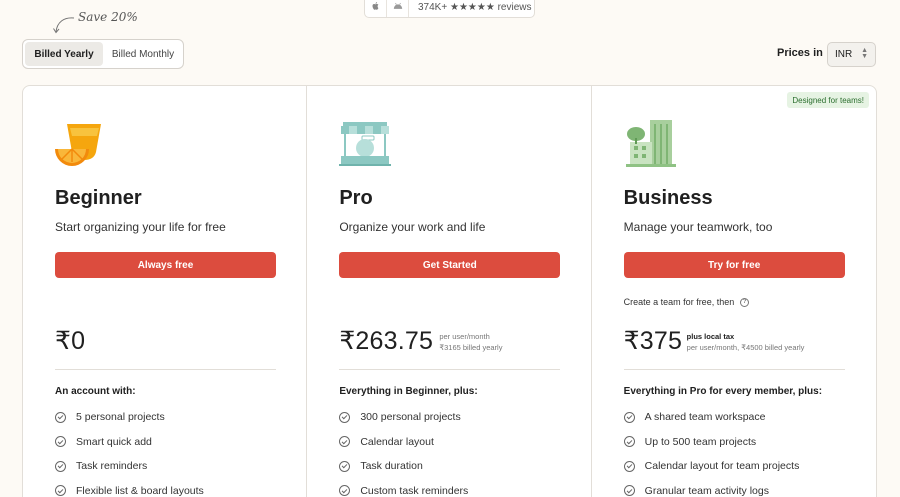 The image size is (900, 497). What do you see at coordinates (711, 488) in the screenshot?
I see `feature-item: Granular team activity logs` at bounding box center [711, 488].